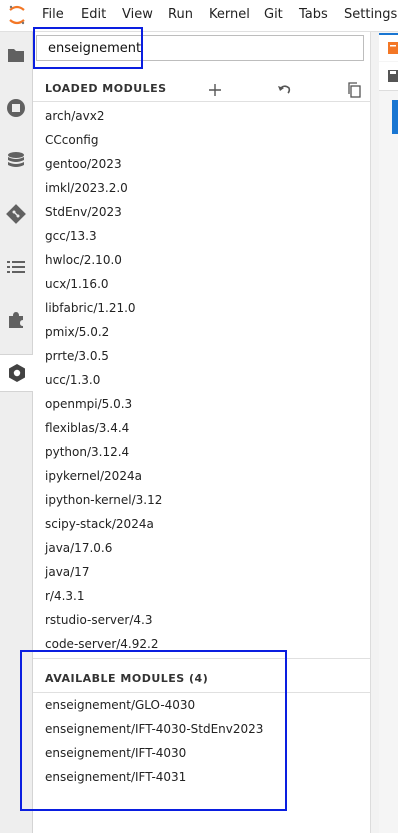  I want to click on git-tab, so click(16, 214).